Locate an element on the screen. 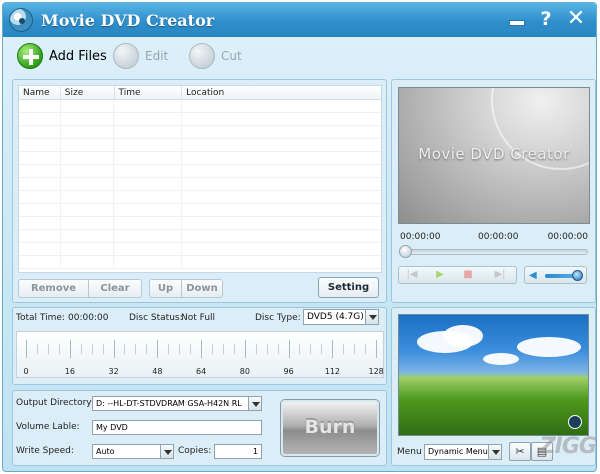 This screenshot has height=474, width=600. disc-type-value: DVD5 (4.7G) is located at coordinates (335, 317).